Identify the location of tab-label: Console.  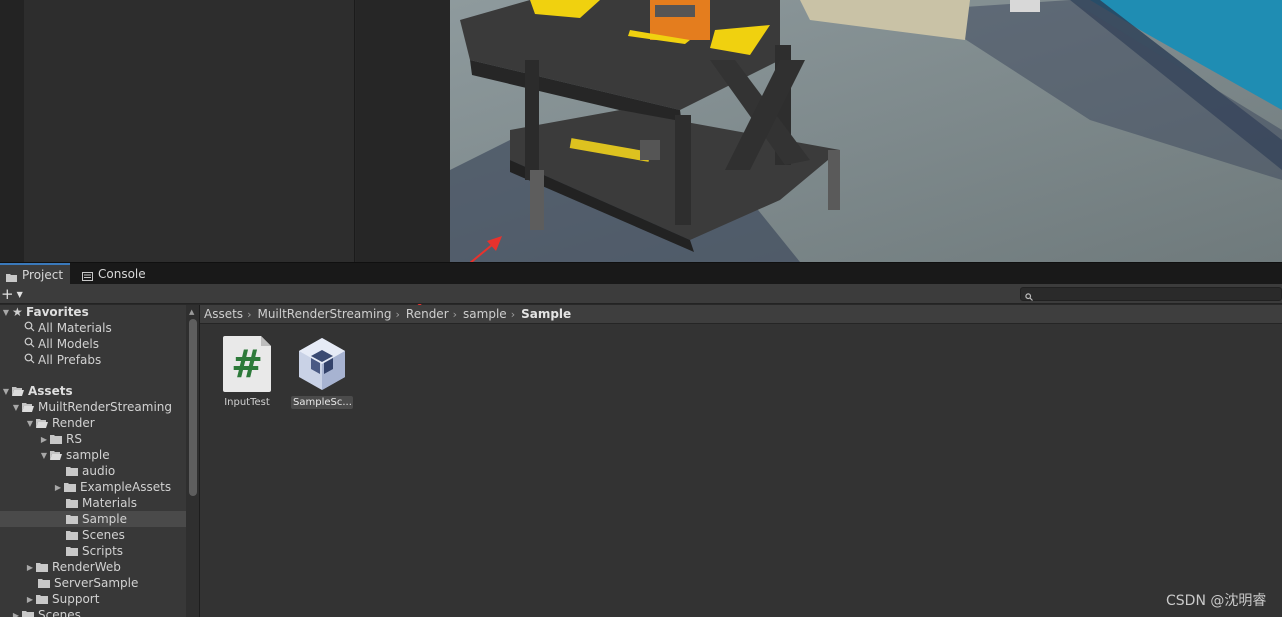
(122, 274).